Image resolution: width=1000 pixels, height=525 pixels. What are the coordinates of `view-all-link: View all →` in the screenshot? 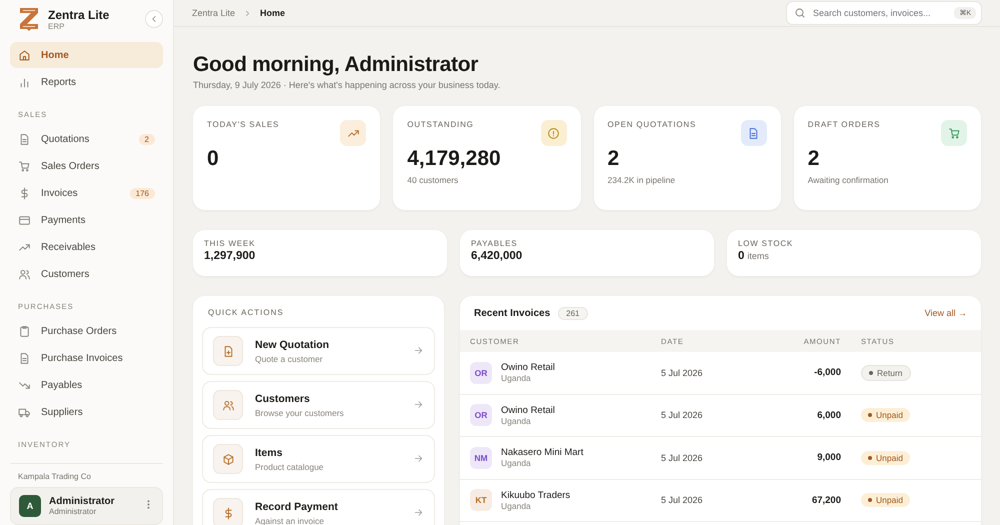 It's located at (945, 313).